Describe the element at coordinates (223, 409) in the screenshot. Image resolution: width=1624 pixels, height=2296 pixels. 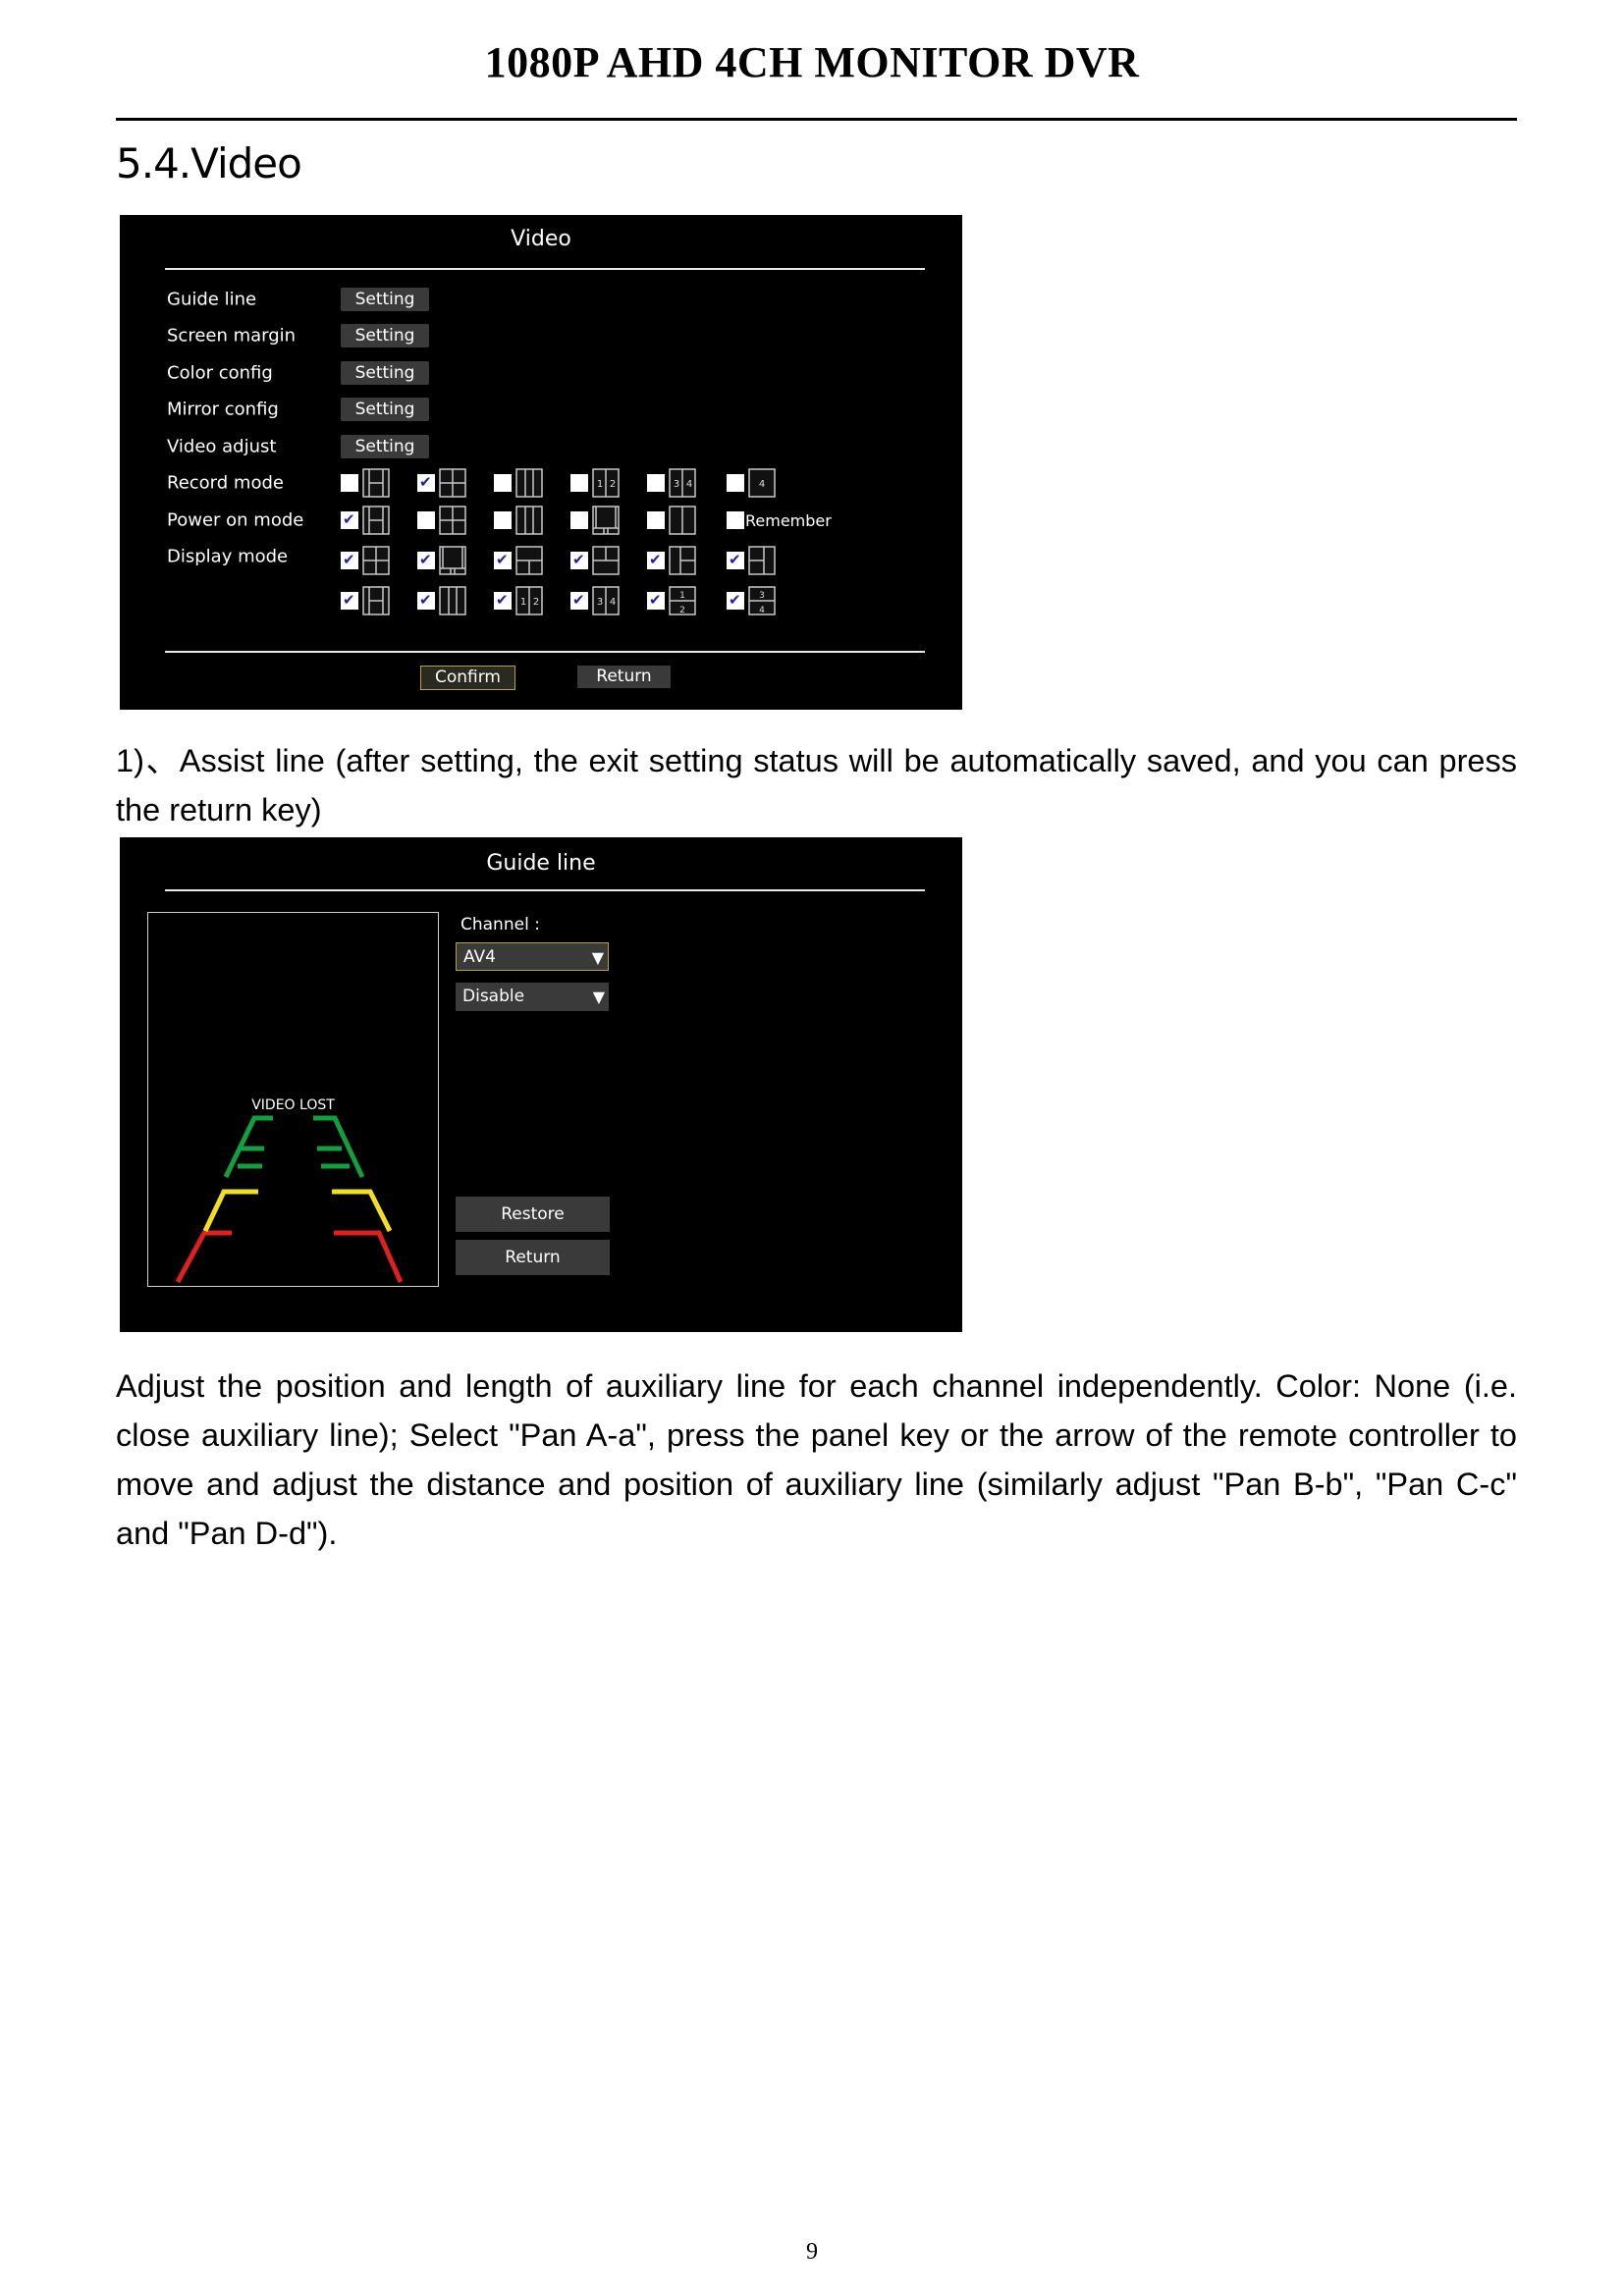
I see `setting-label: Mirror config` at that location.